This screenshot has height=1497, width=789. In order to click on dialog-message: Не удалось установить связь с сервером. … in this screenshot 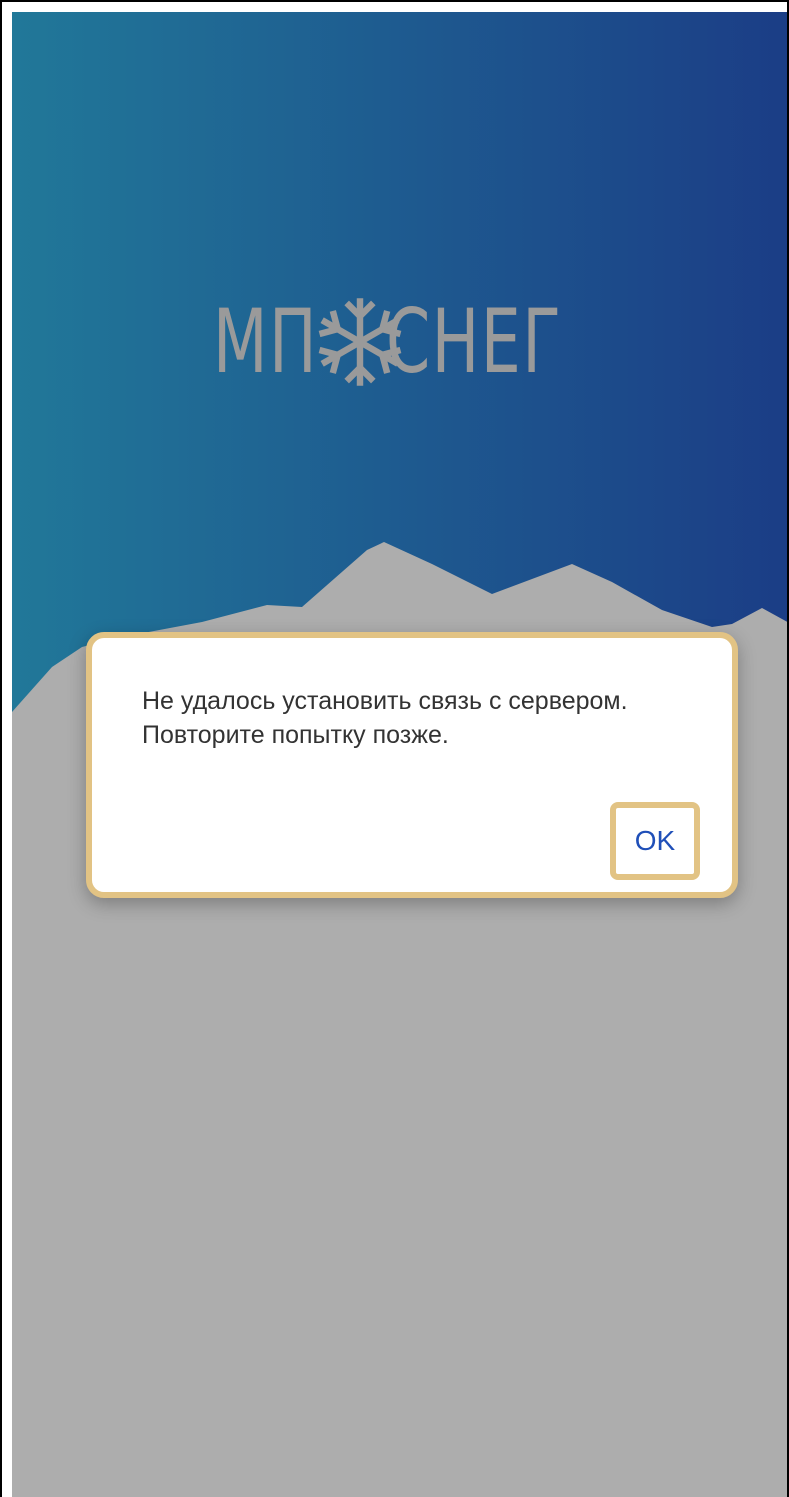, I will do `click(385, 718)`.